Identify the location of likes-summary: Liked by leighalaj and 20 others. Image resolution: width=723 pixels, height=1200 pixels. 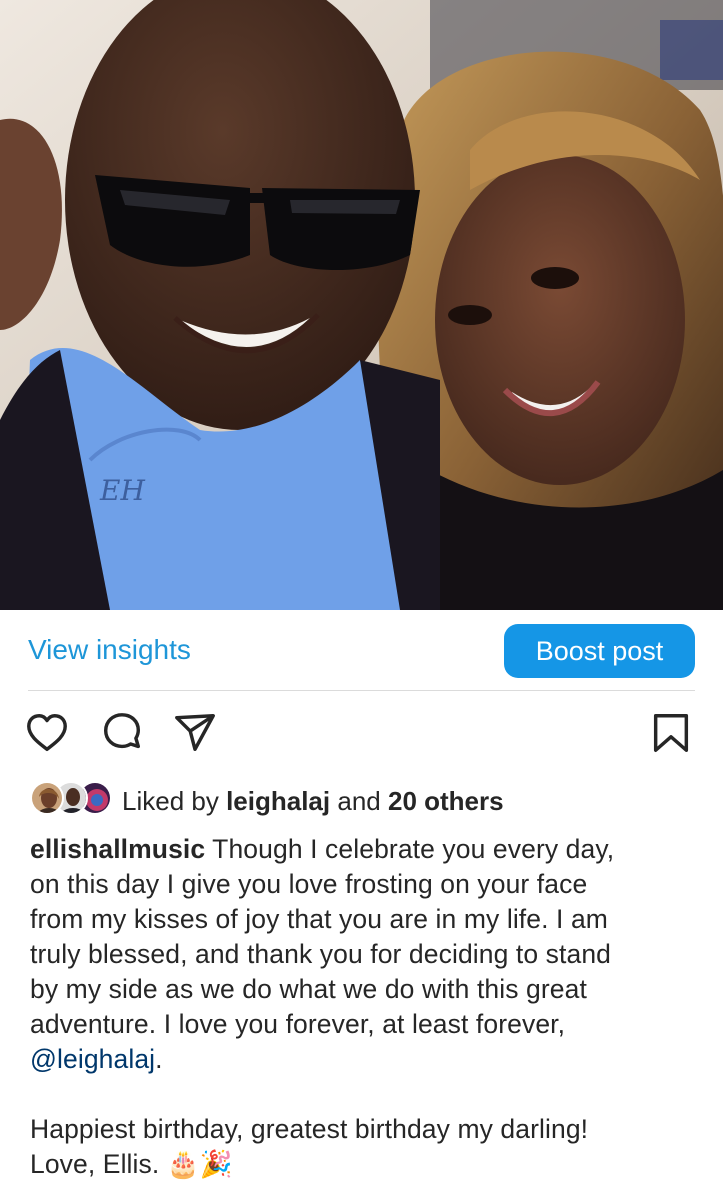
(313, 801).